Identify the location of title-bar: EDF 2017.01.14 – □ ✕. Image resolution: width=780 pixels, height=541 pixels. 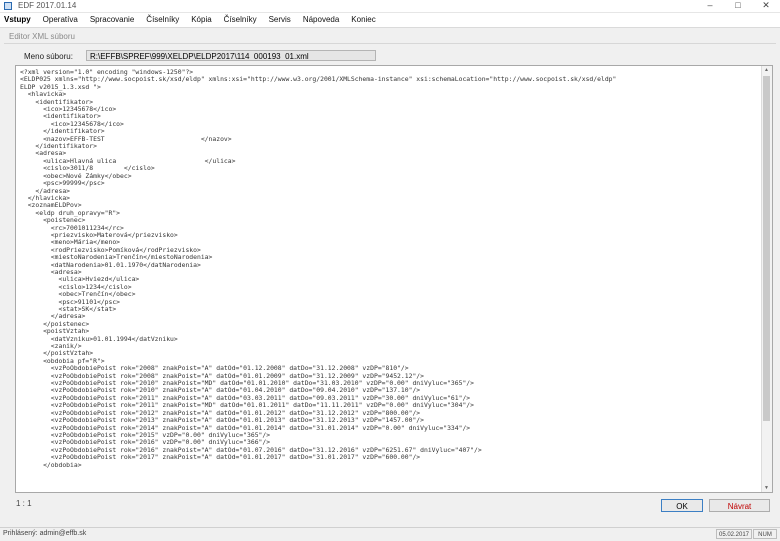
(390, 6).